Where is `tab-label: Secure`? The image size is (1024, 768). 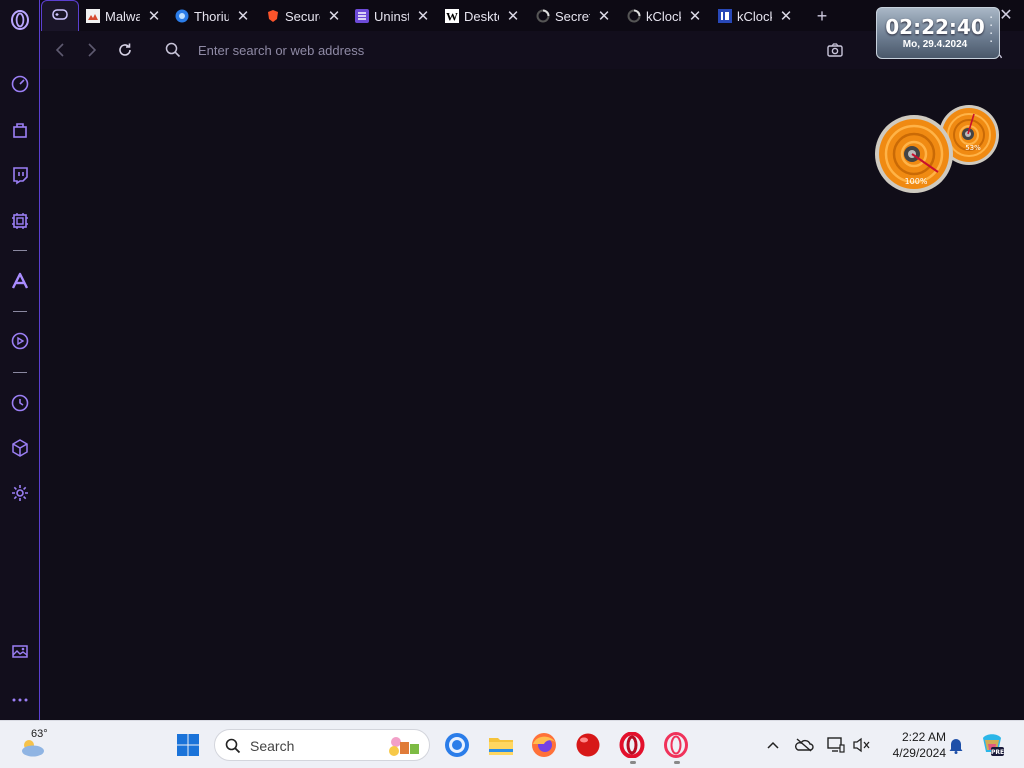
tab-label: Secure is located at coordinates (302, 16).